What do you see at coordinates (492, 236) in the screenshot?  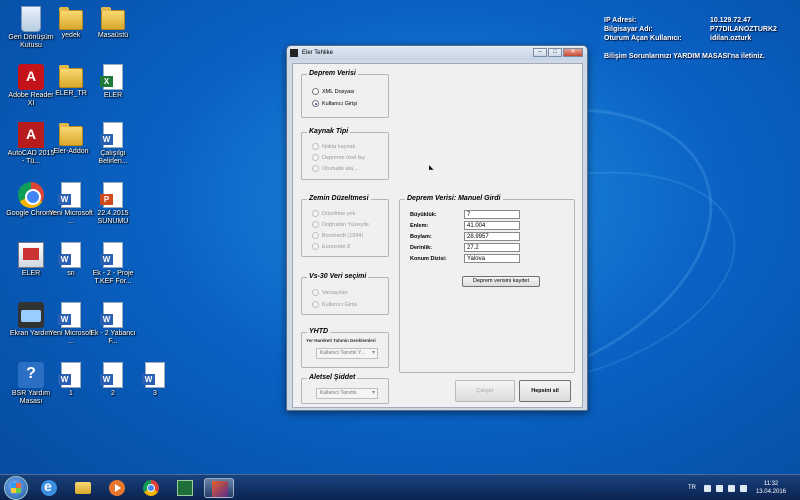 I see `boylam-input: 28.9957` at bounding box center [492, 236].